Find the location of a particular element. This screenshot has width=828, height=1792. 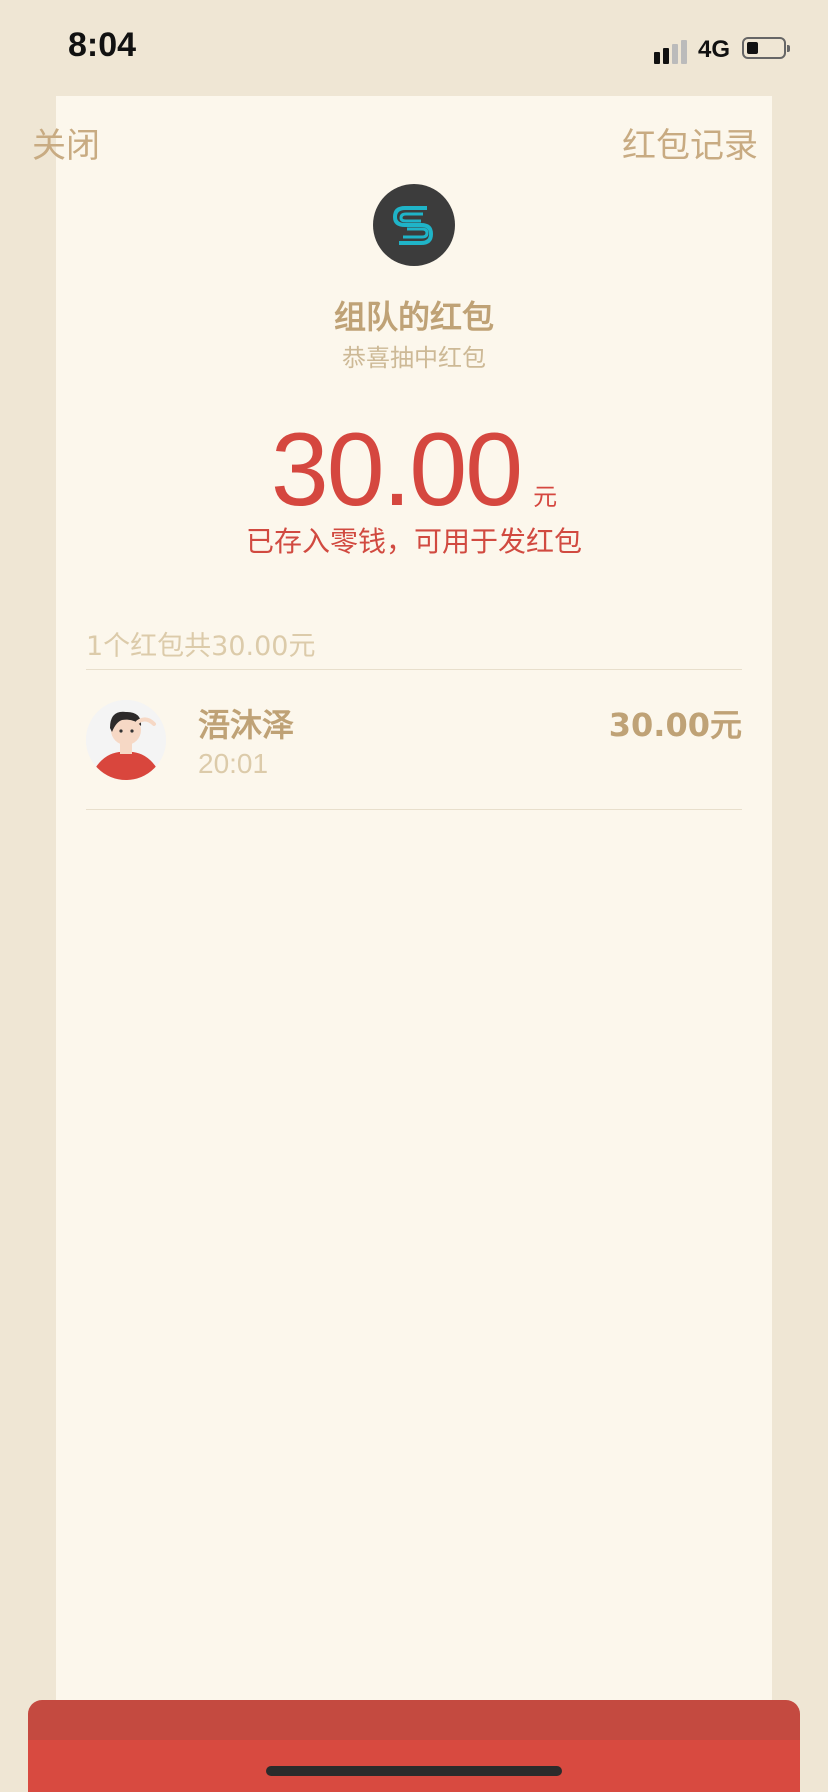

congrats-subtitle: 恭喜抽中红包 is located at coordinates (414, 358).